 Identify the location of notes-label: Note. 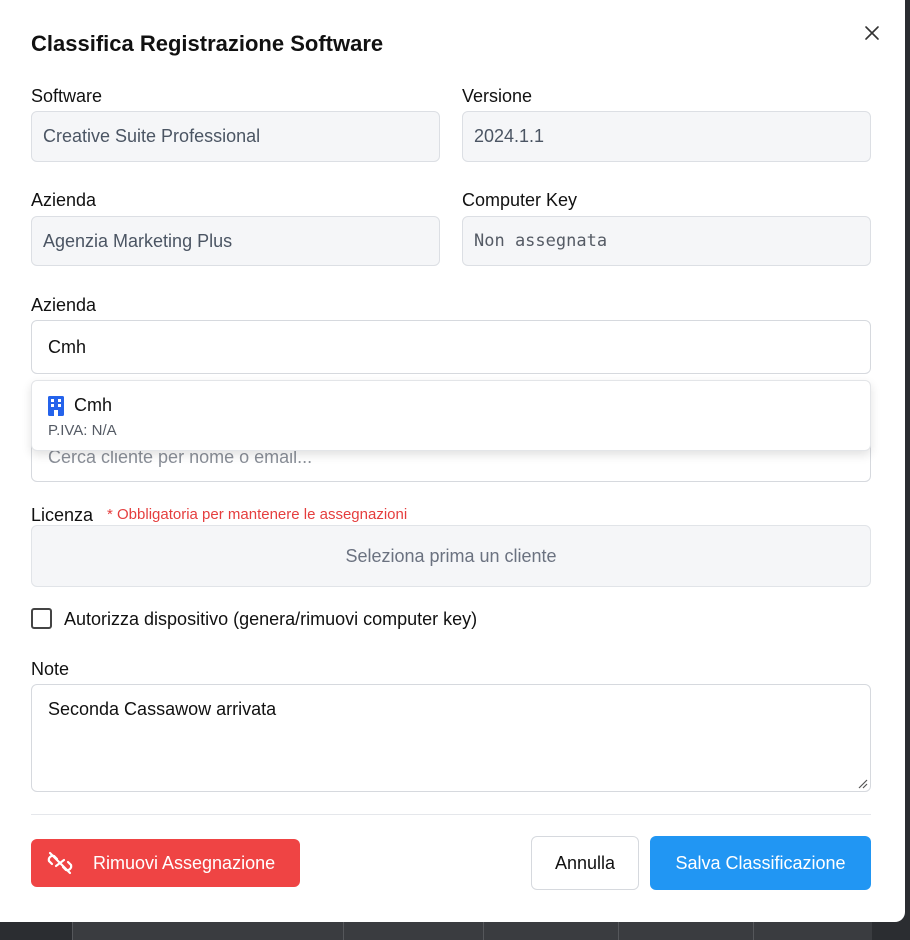
(50, 669).